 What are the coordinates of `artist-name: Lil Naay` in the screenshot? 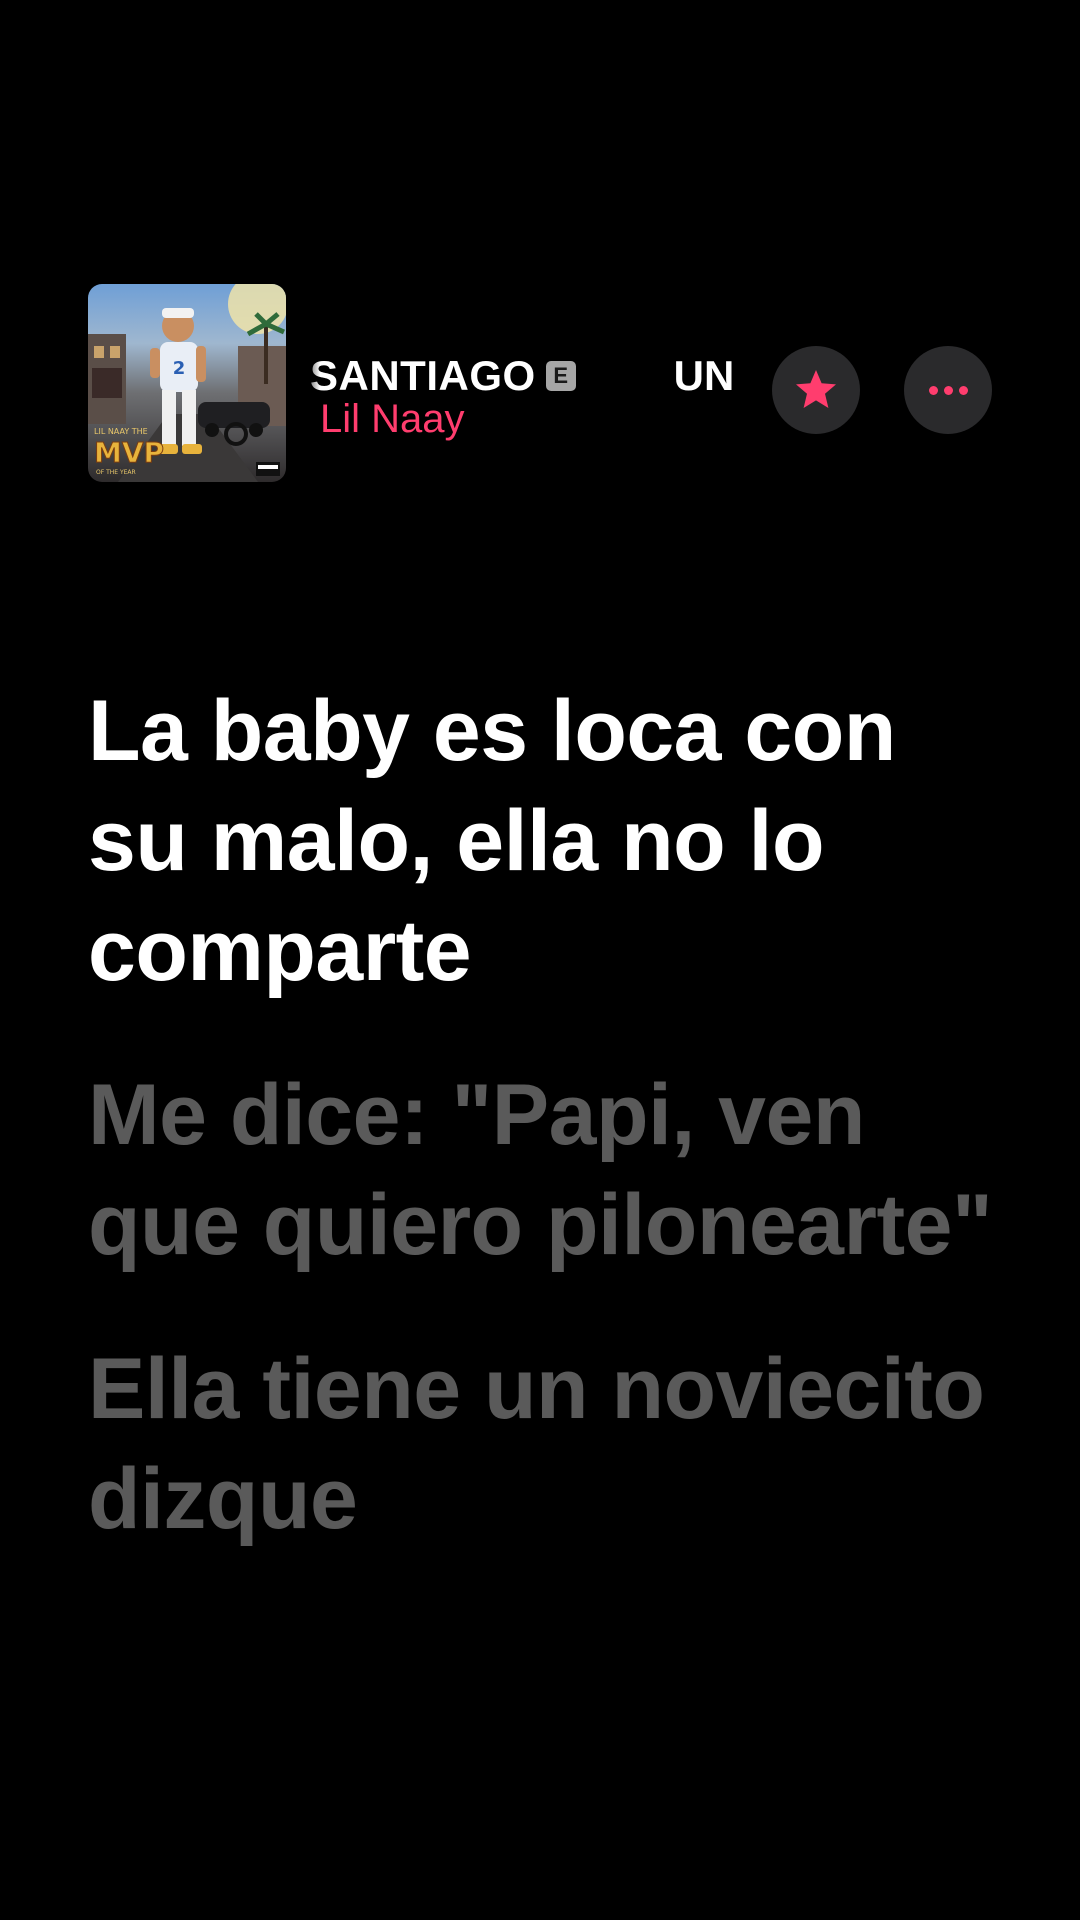 It's located at (392, 419).